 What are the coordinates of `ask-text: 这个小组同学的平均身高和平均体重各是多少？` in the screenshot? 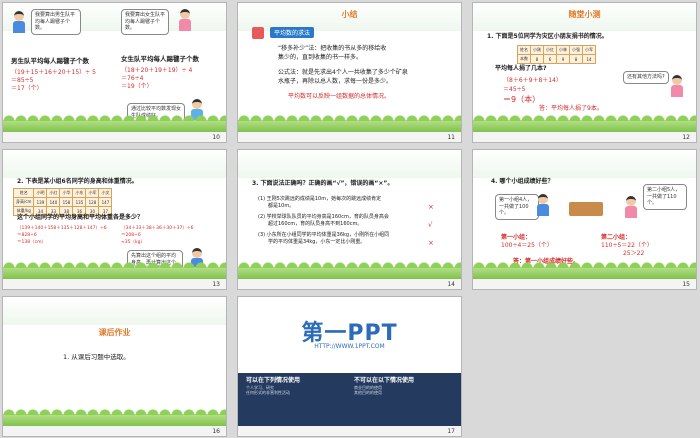 It's located at (80, 217).